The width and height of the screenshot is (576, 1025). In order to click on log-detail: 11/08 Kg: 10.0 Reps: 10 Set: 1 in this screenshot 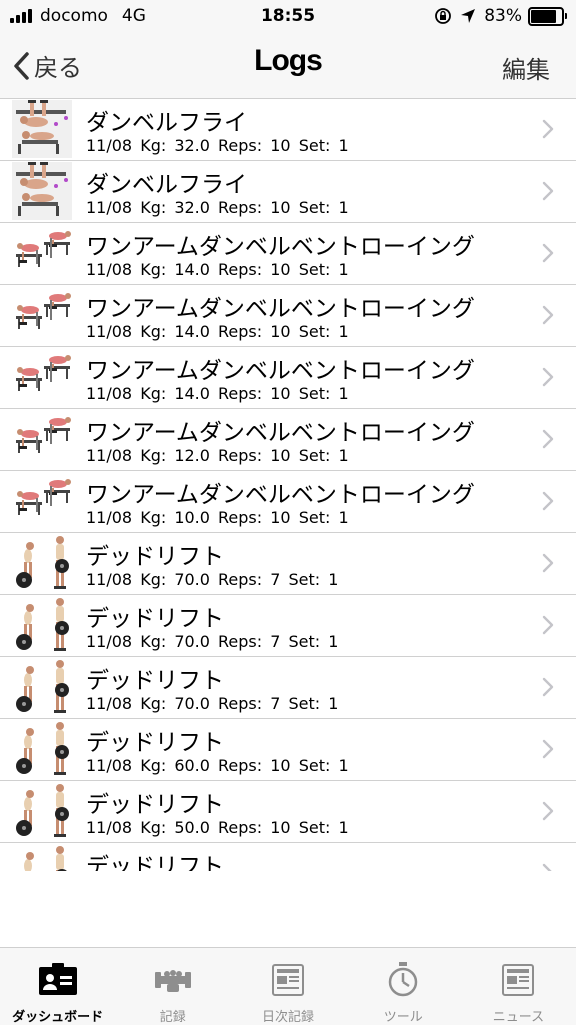, I will do `click(217, 517)`.